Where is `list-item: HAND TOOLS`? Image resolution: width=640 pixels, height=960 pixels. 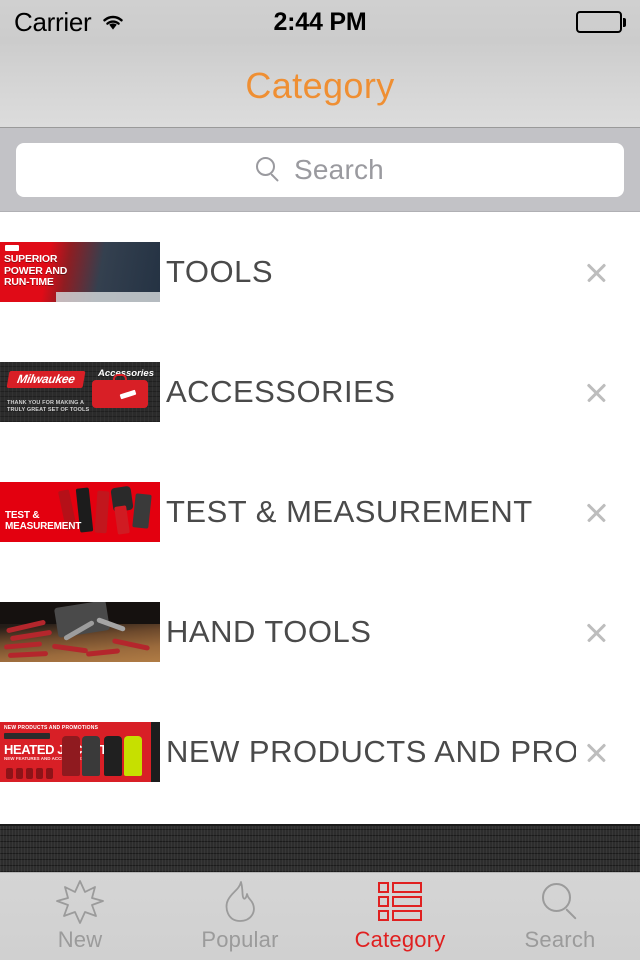
list-item: HAND TOOLS is located at coordinates (320, 632).